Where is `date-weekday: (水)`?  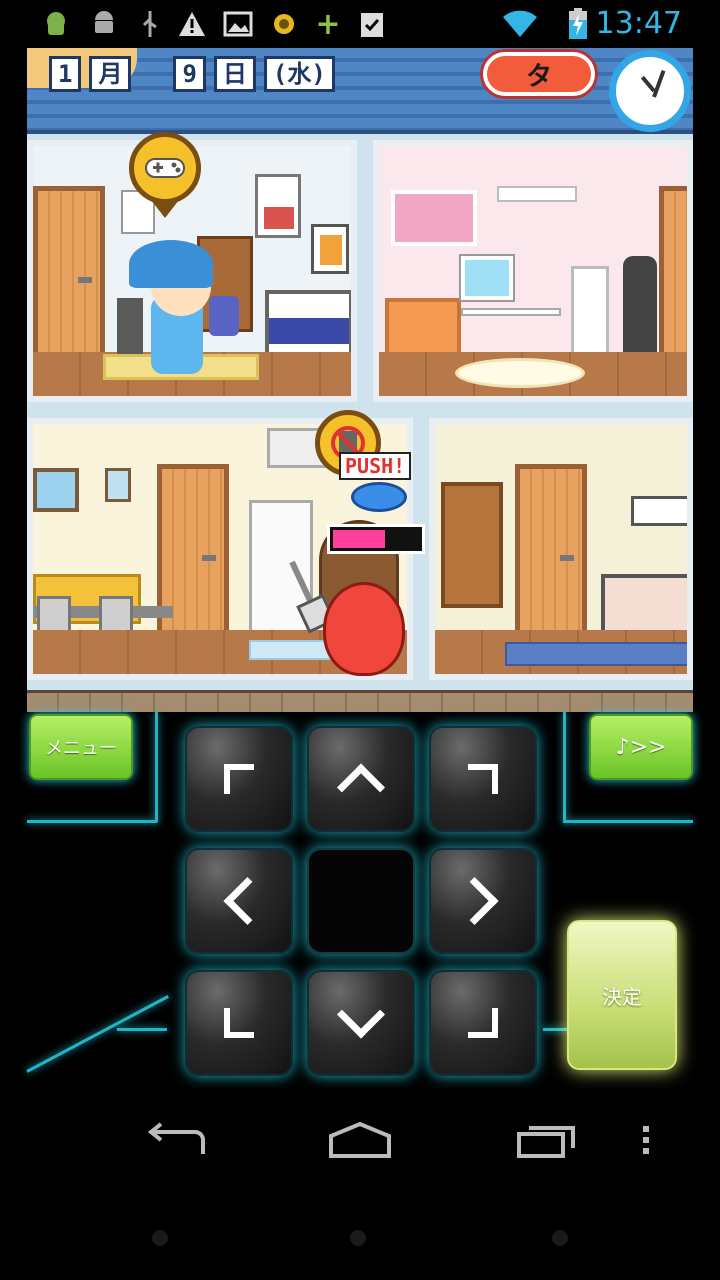
date-weekday: (水) is located at coordinates (299, 74).